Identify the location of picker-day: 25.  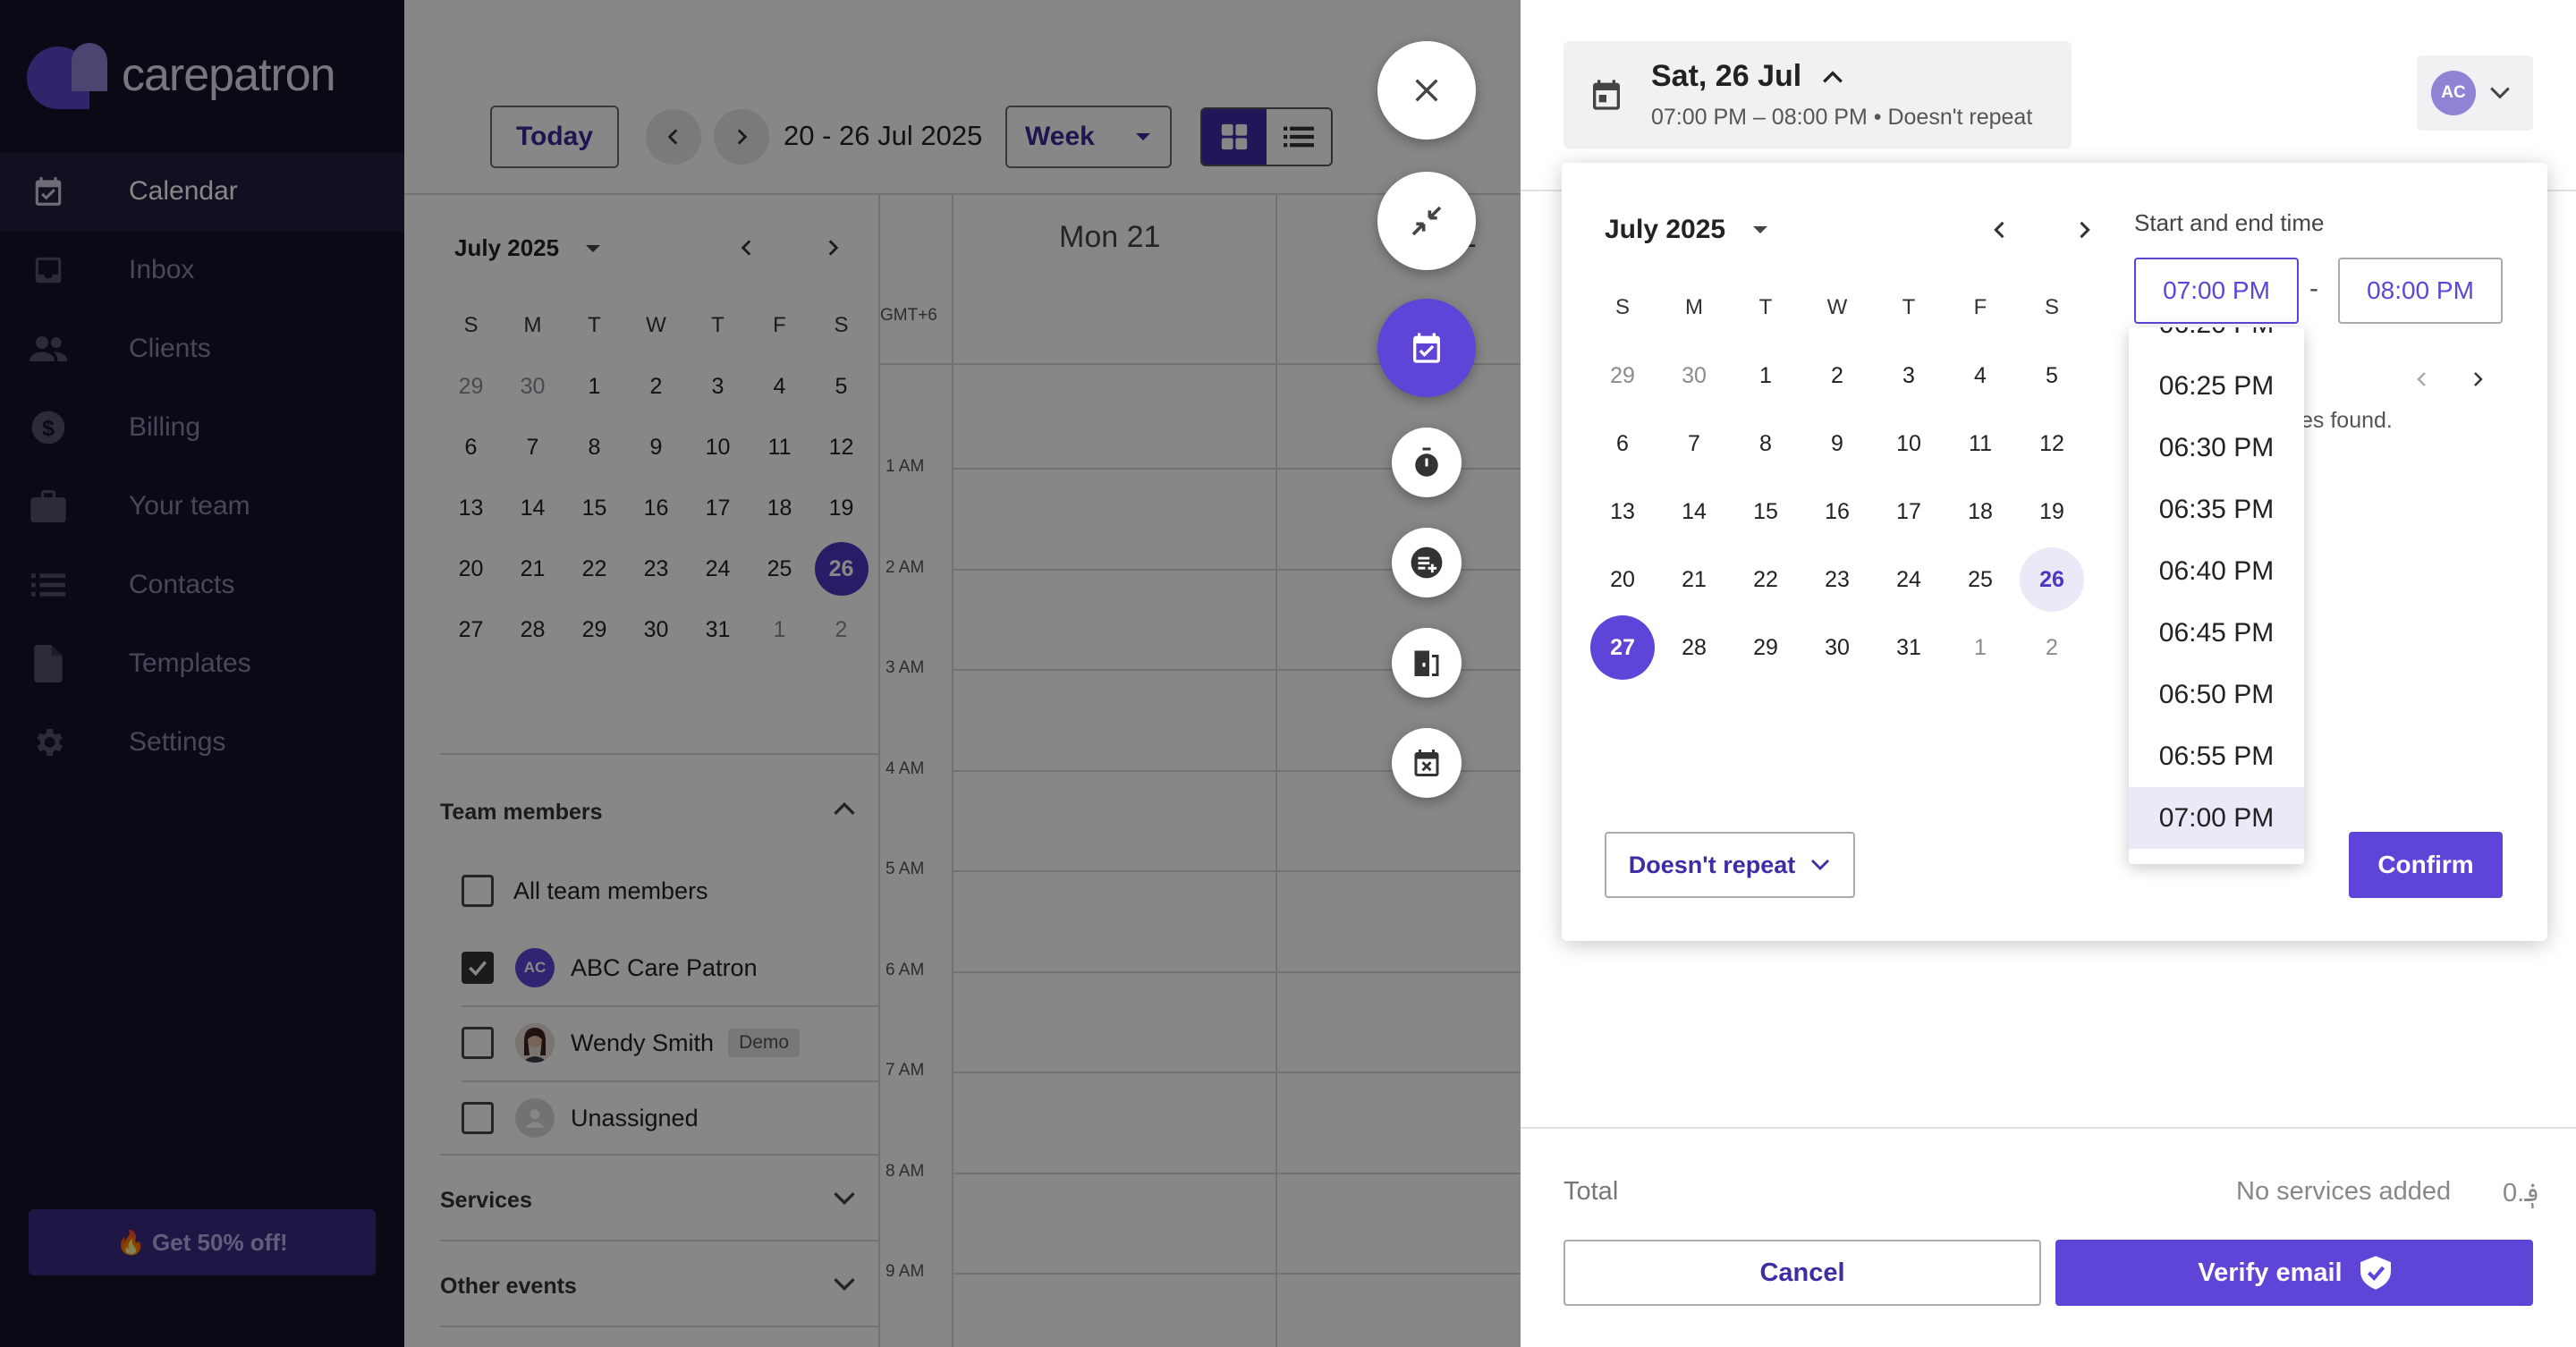
(1980, 580).